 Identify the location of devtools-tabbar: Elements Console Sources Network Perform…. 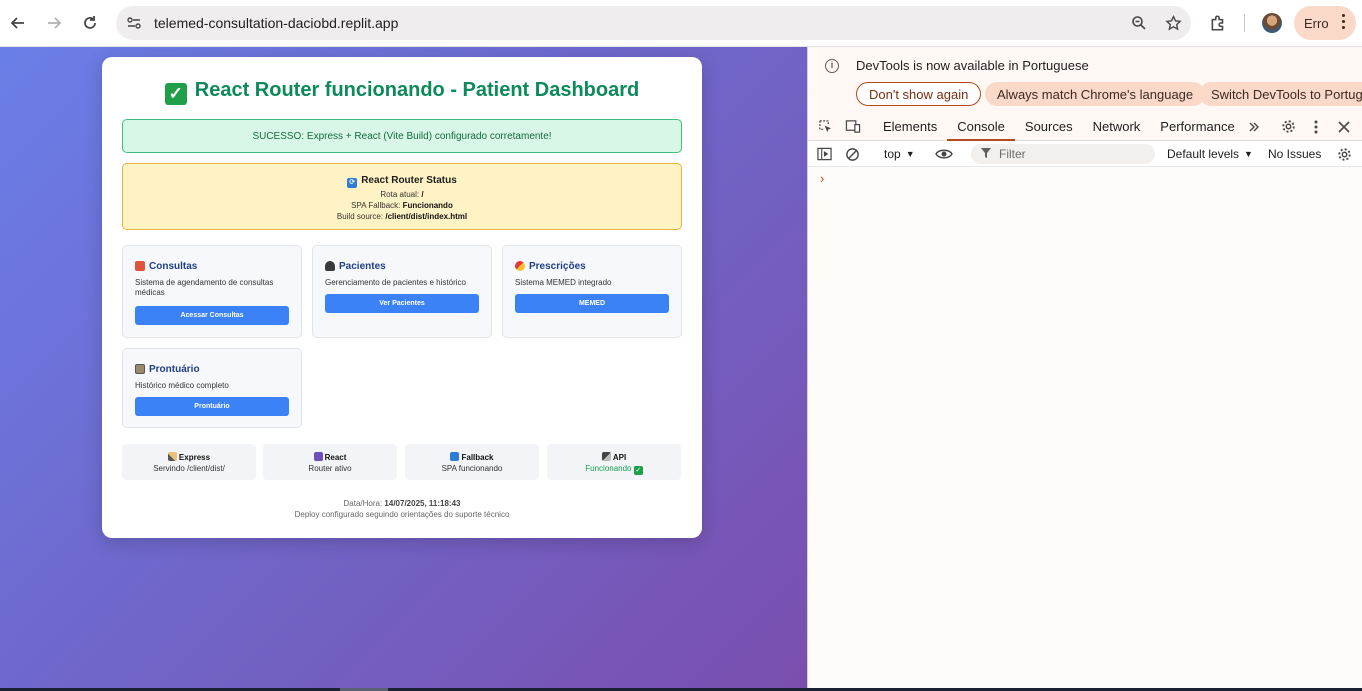
(1085, 127).